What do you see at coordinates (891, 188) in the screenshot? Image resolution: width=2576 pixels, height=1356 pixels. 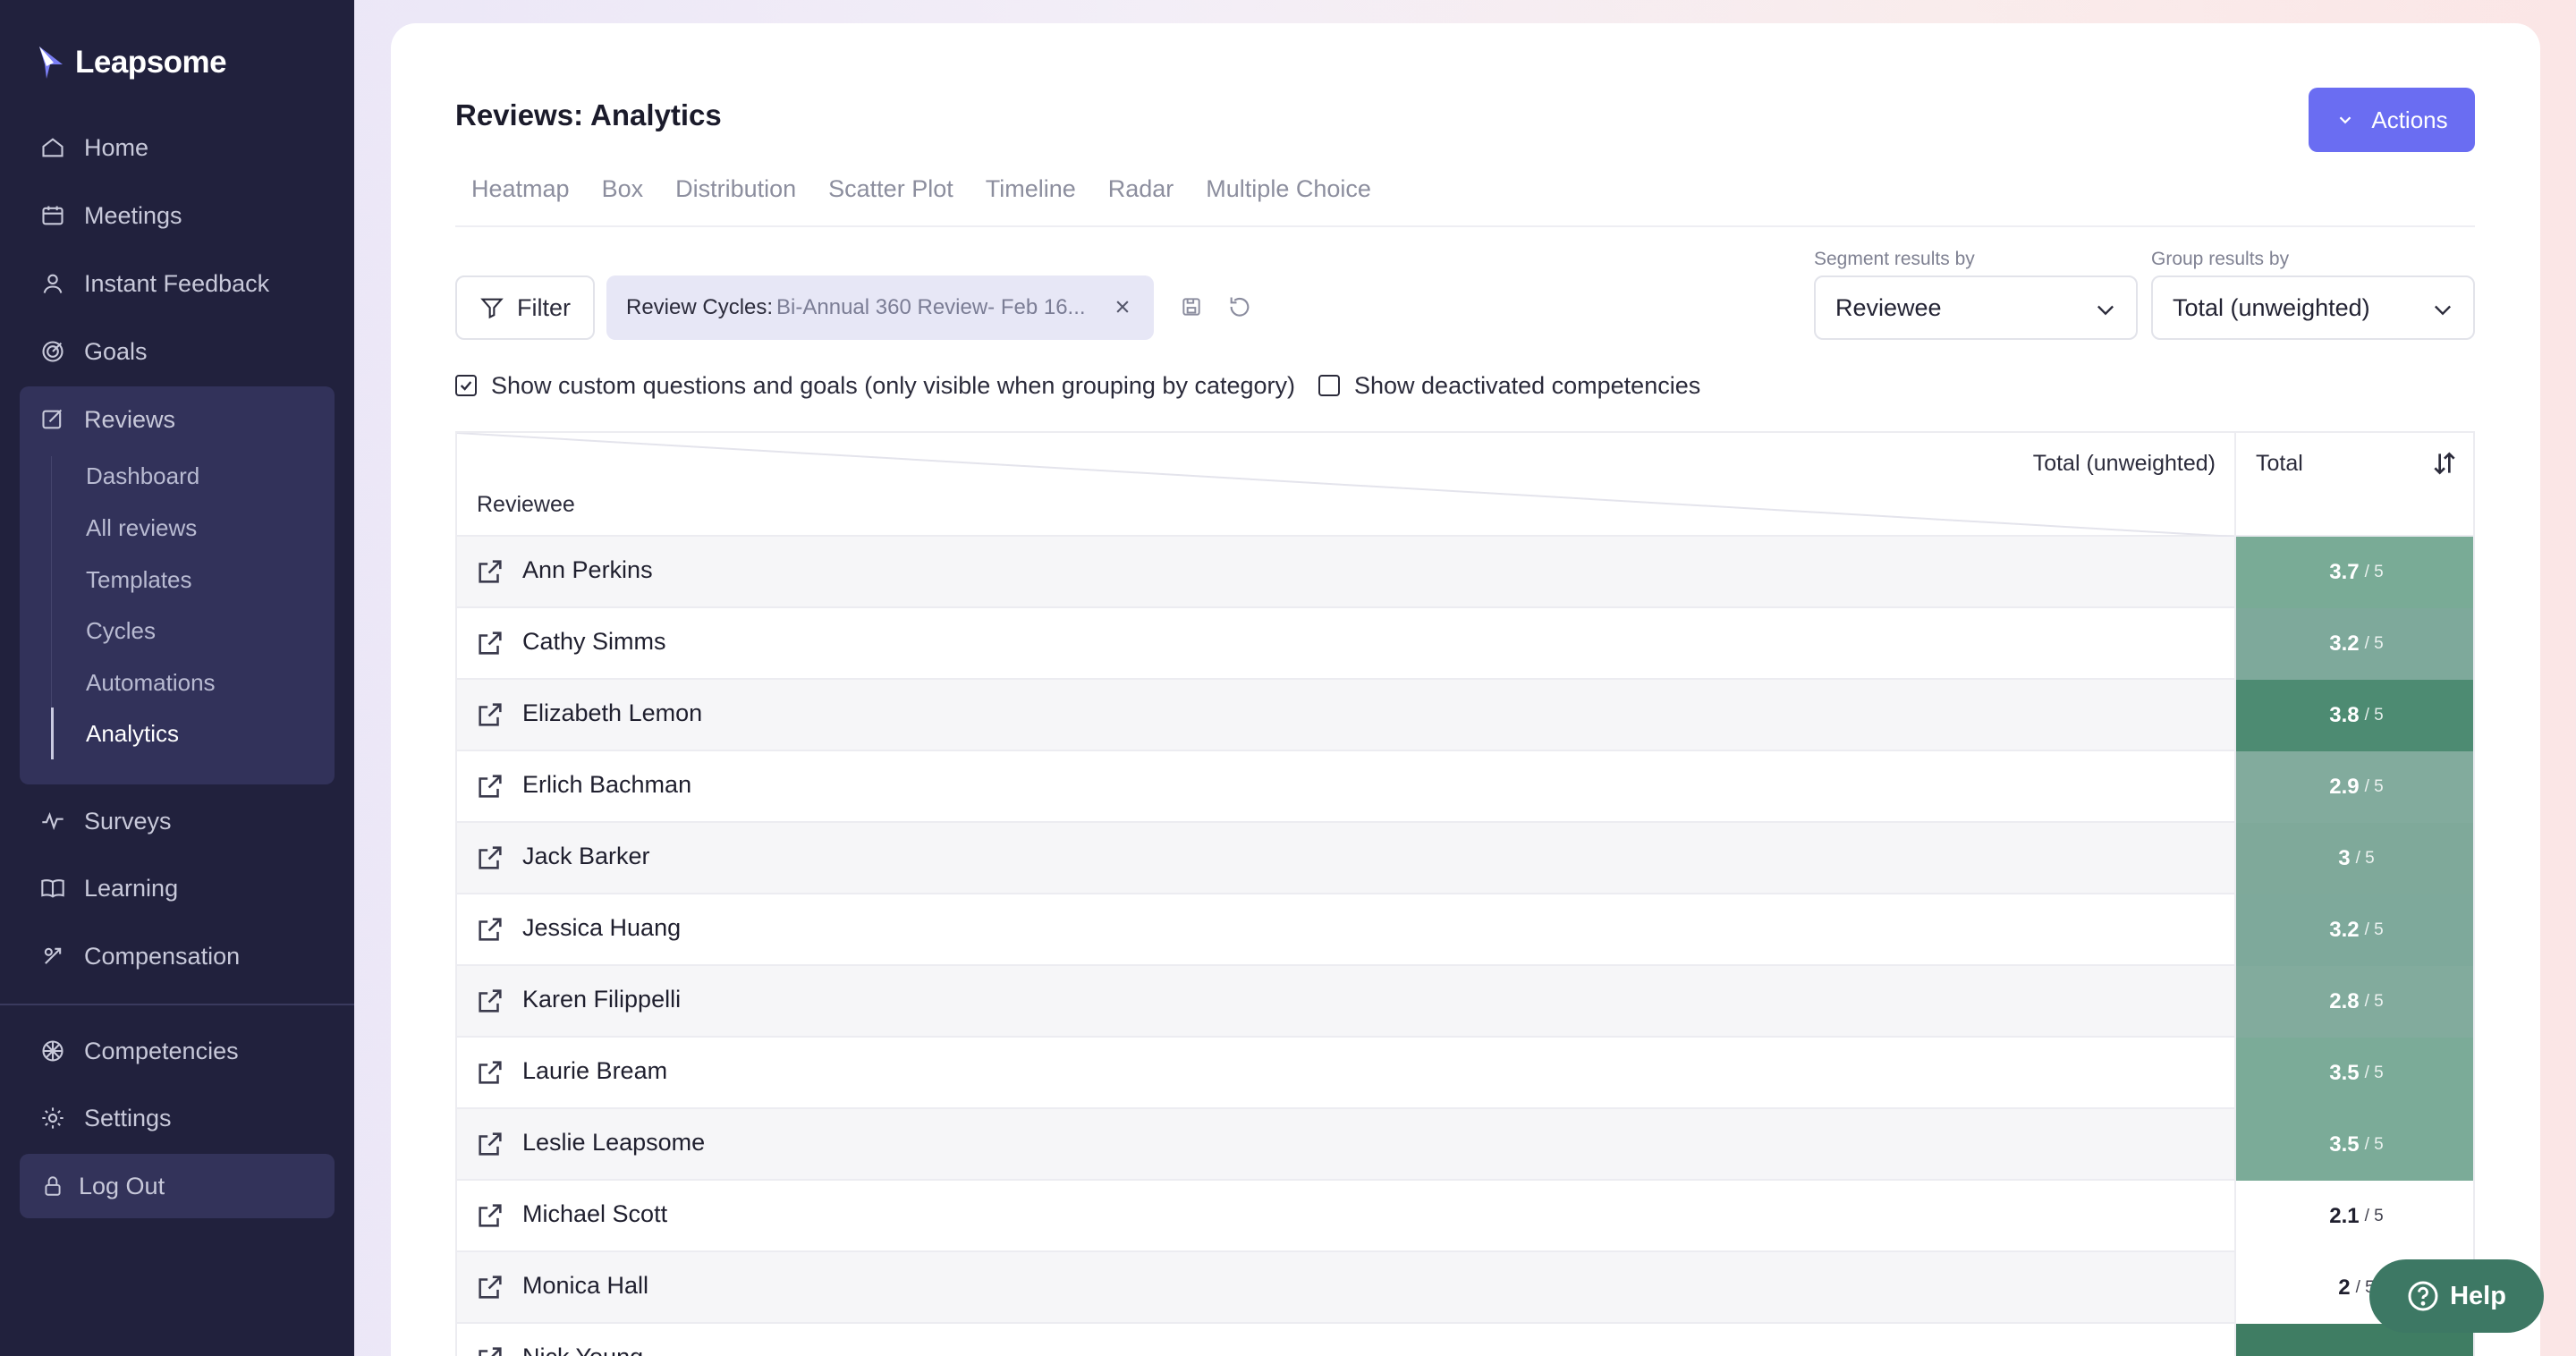 I see `tab-scatter-plot: Scatter Plot` at bounding box center [891, 188].